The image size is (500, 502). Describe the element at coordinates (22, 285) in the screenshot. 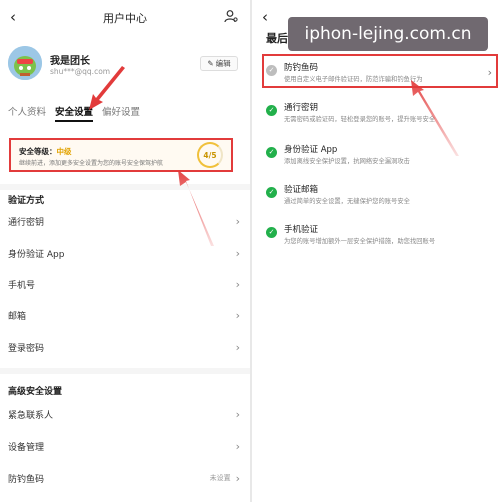

I see `row-label: 手机号` at that location.